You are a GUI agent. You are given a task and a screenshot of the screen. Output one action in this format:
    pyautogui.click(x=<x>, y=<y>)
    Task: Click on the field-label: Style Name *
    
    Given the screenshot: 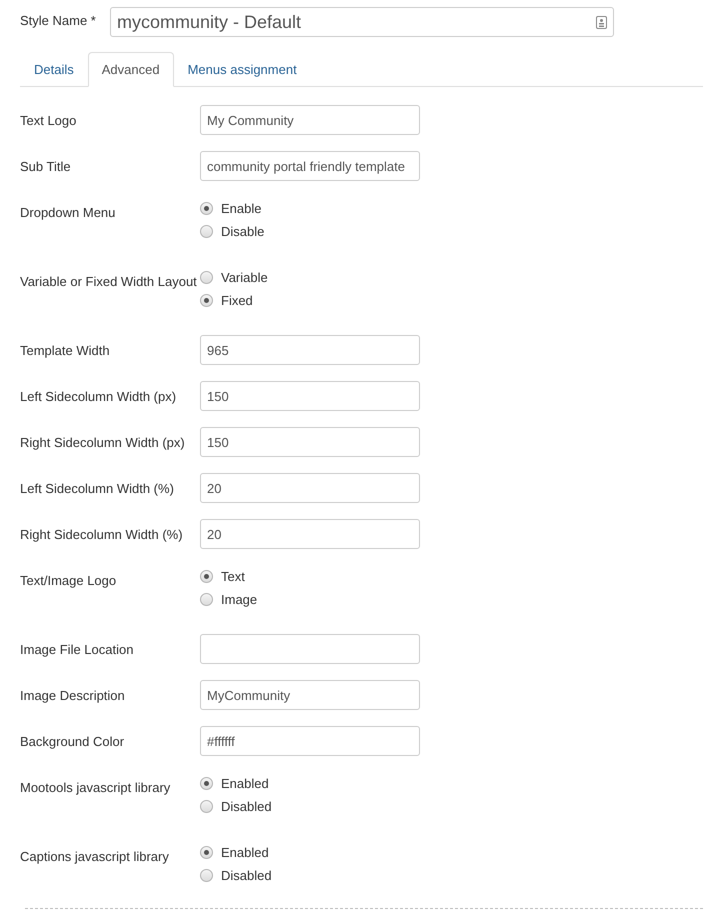 What is the action you would take?
    pyautogui.click(x=58, y=21)
    